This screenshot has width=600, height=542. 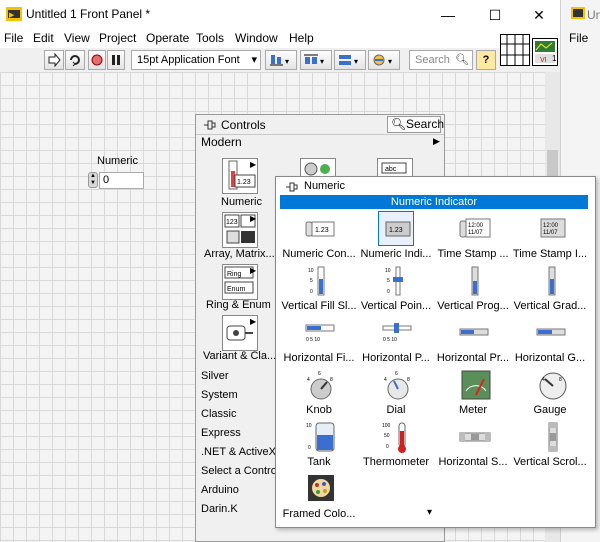 I want to click on context-help-button: ?, so click(x=486, y=60).